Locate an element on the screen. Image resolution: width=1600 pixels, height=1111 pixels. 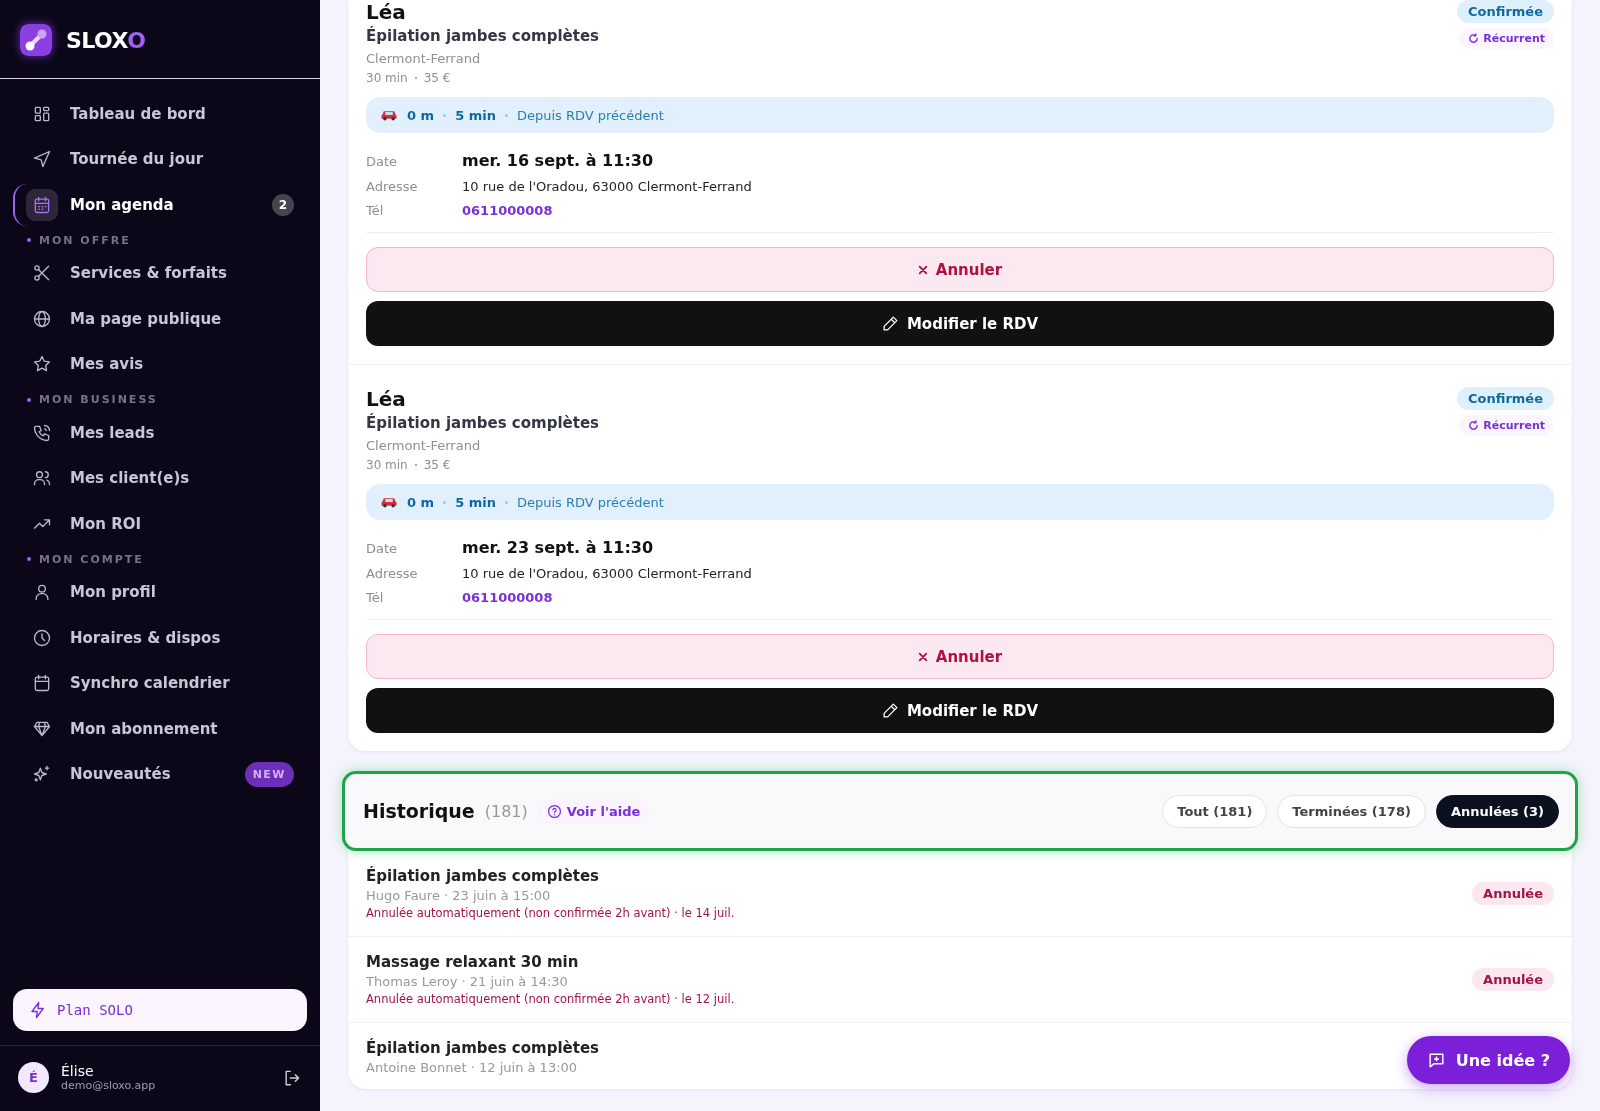
history-title: Historique is located at coordinates (419, 811).